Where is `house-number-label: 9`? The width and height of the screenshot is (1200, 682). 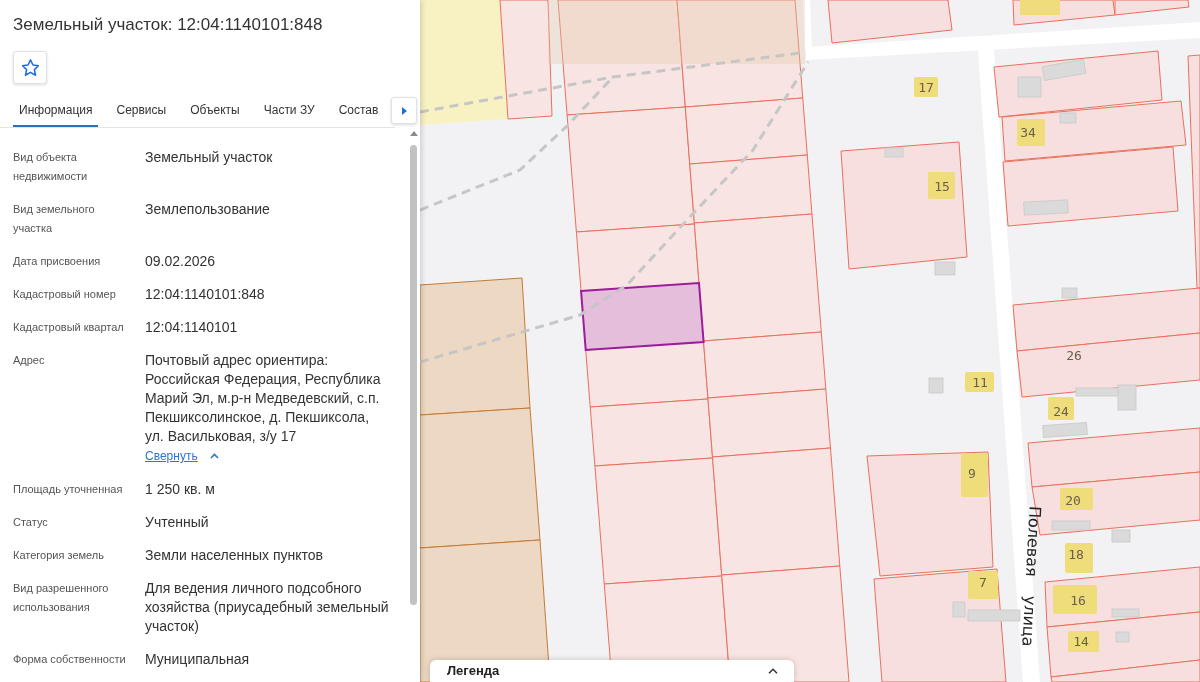 house-number-label: 9 is located at coordinates (972, 473).